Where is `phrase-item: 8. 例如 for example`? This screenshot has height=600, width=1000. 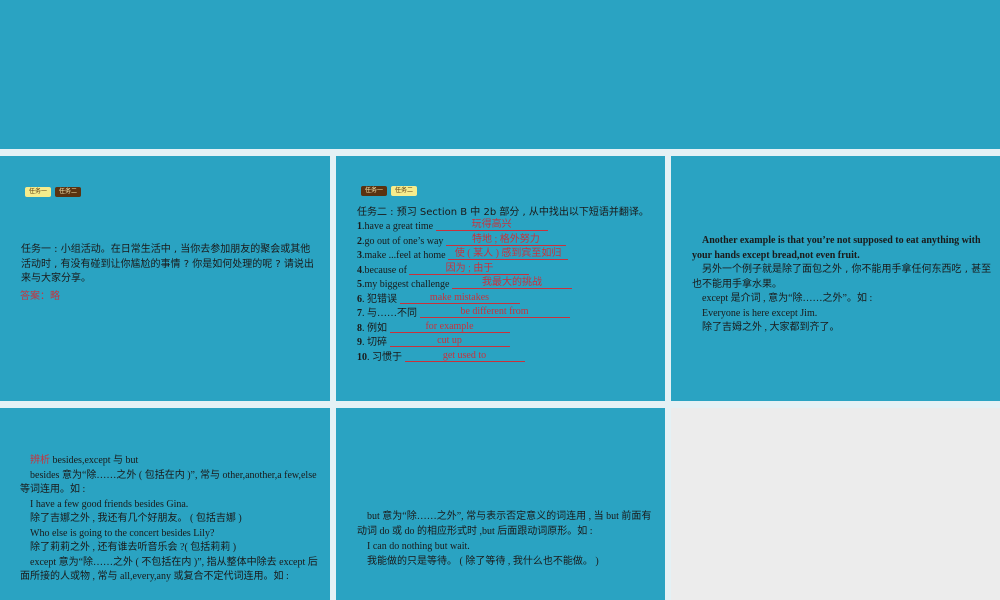
phrase-item: 8. 例如 for example is located at coordinates (464, 329).